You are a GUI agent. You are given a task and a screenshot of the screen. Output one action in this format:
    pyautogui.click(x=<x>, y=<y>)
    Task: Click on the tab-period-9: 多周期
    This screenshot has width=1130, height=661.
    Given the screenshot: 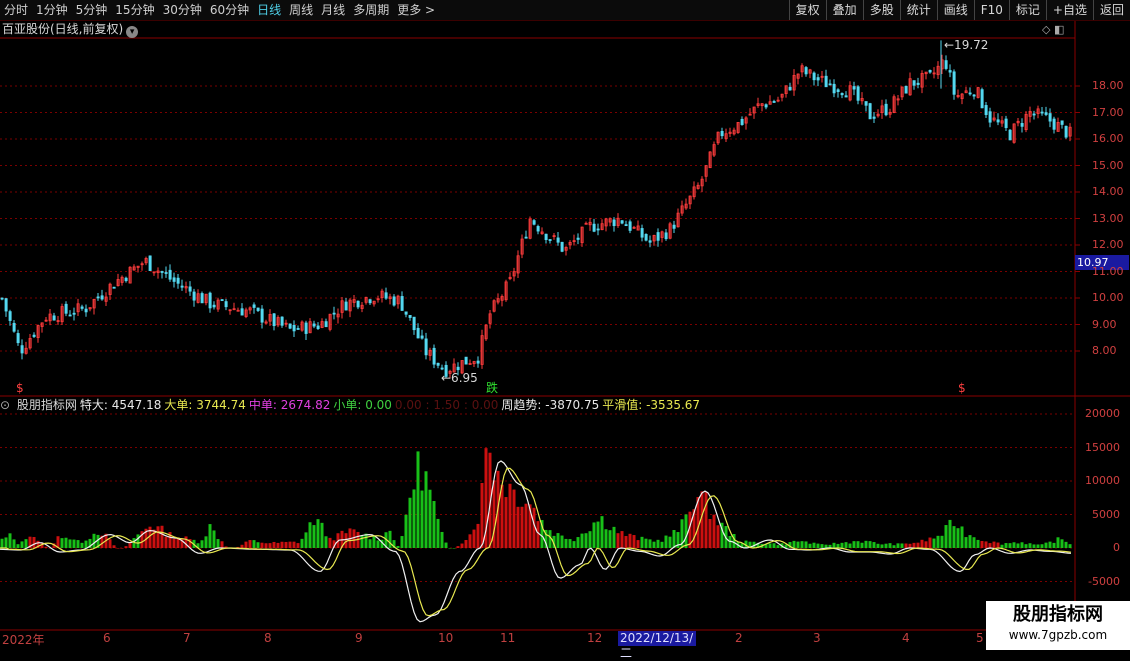 What is the action you would take?
    pyautogui.click(x=371, y=10)
    